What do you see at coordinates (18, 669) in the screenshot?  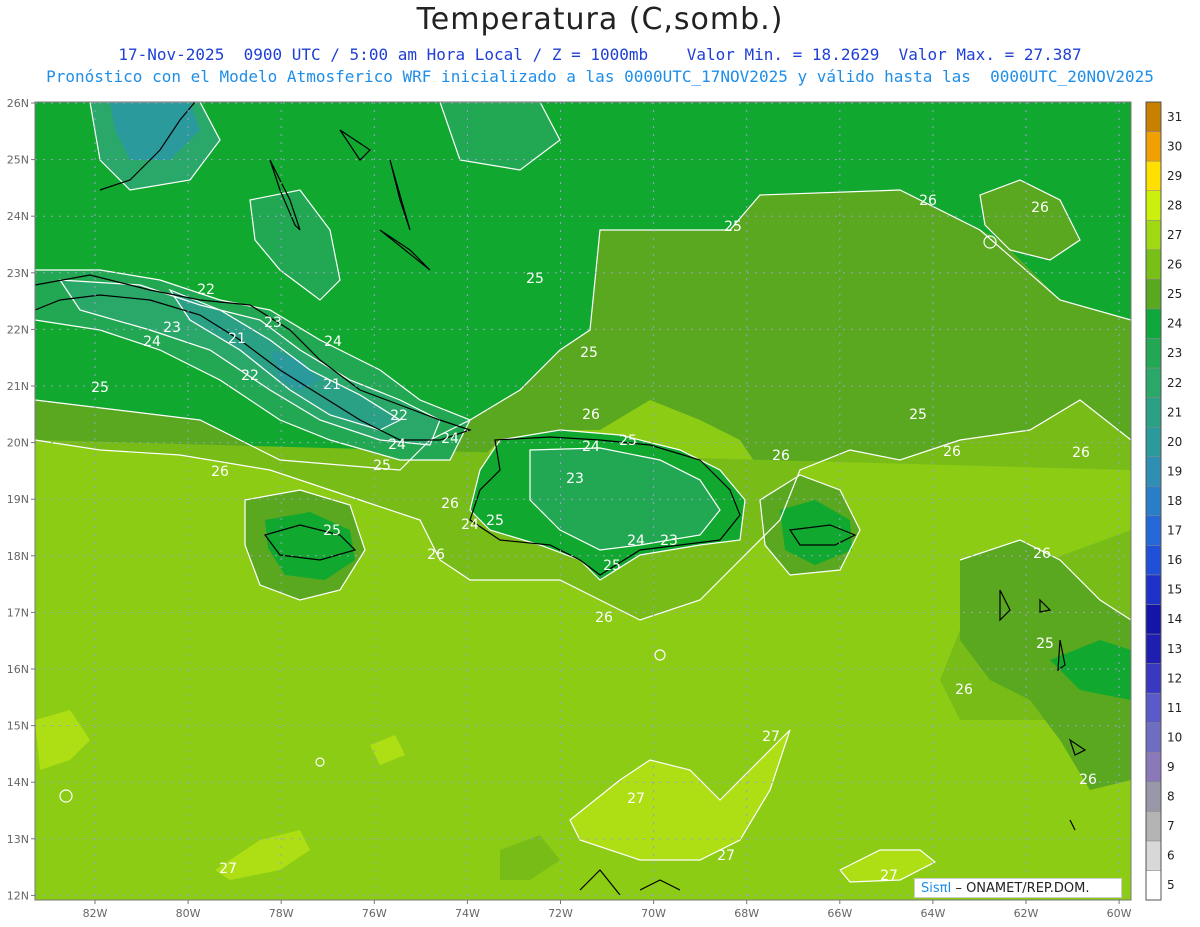 I see `lat-label: 16N` at bounding box center [18, 669].